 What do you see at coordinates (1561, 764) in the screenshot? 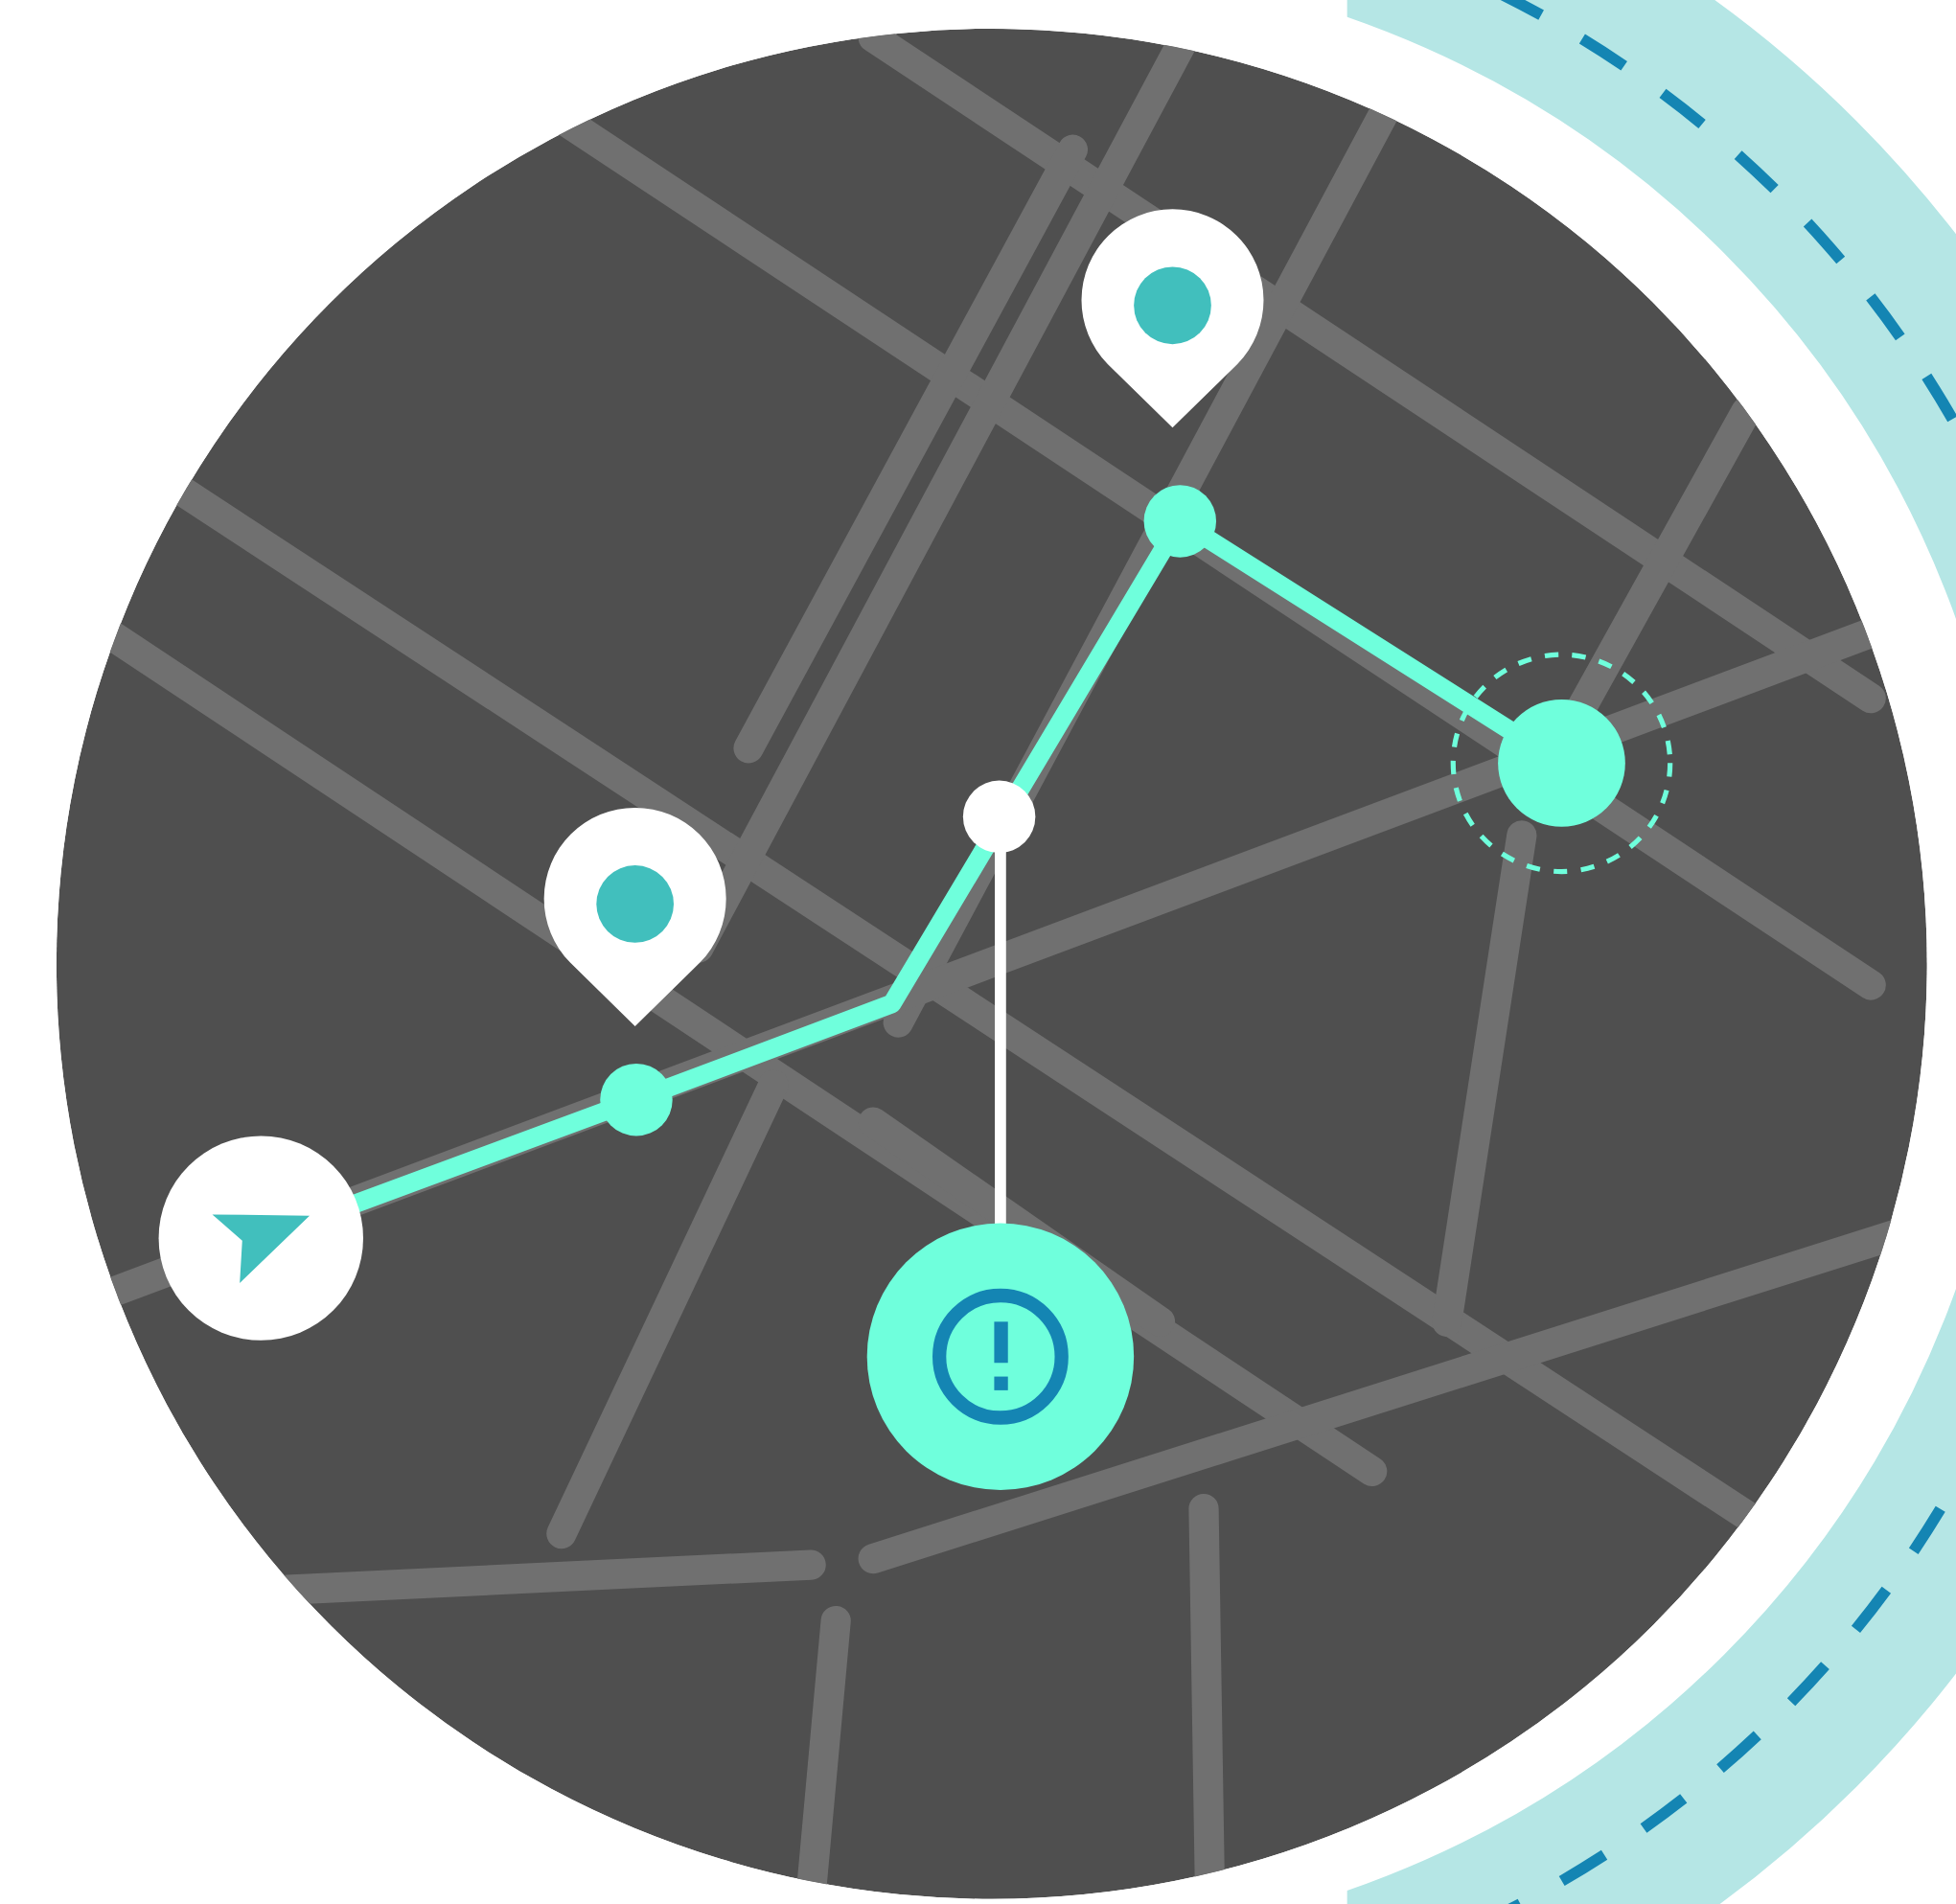
I see `destination-marker-icon` at bounding box center [1561, 764].